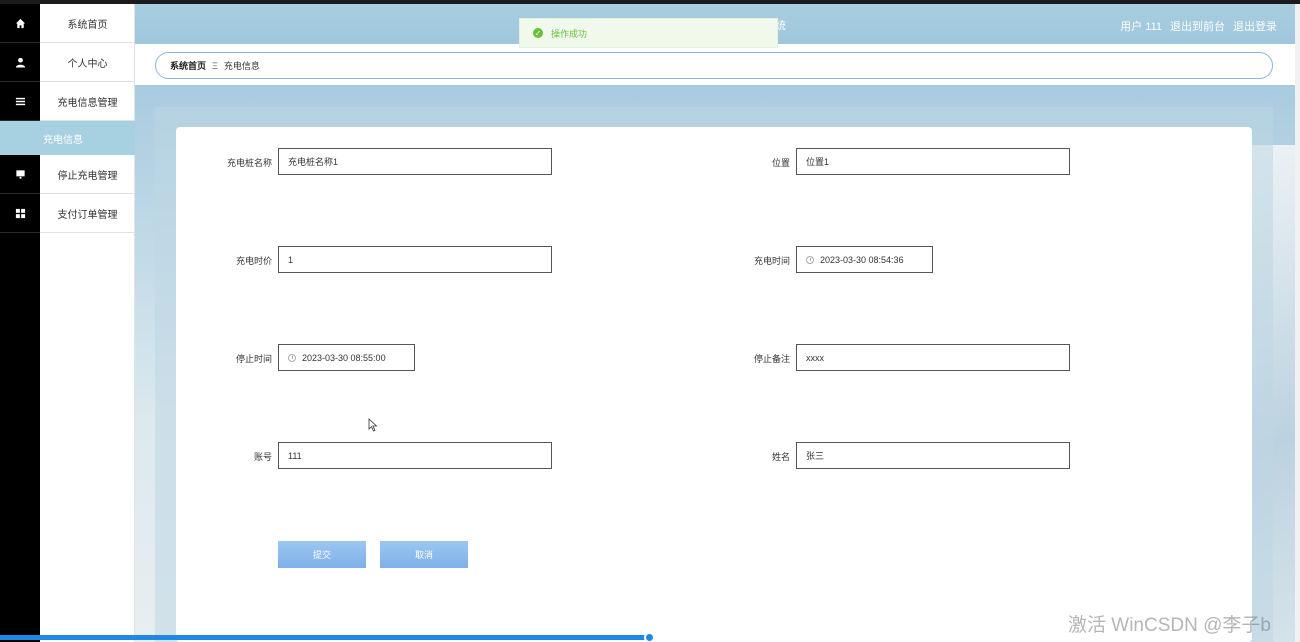 Image resolution: width=1300 pixels, height=642 pixels. I want to click on account-label: 账号, so click(262, 457).